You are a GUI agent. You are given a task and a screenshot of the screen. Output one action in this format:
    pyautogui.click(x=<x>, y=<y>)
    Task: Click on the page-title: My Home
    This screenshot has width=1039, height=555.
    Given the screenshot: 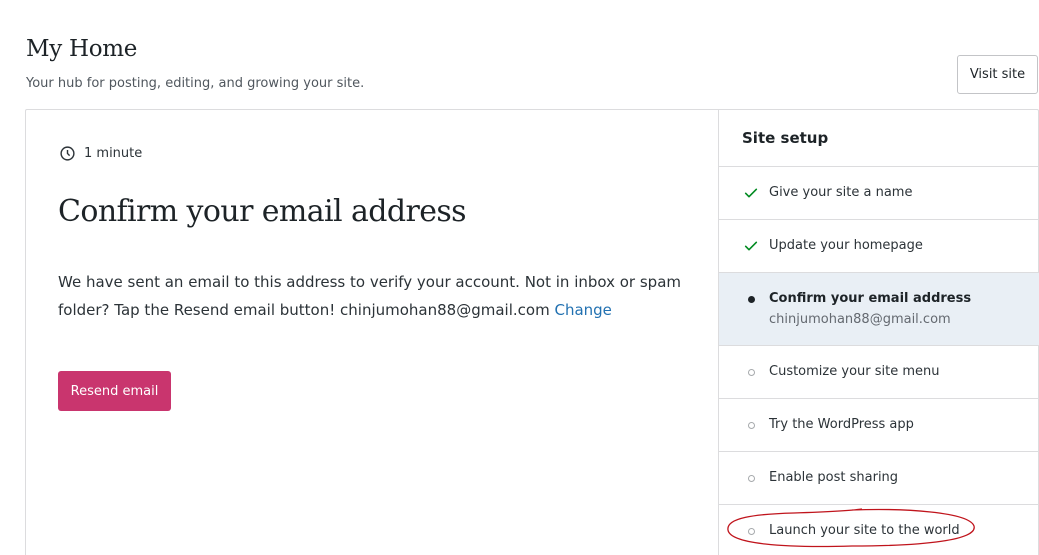 What is the action you would take?
    pyautogui.click(x=82, y=49)
    